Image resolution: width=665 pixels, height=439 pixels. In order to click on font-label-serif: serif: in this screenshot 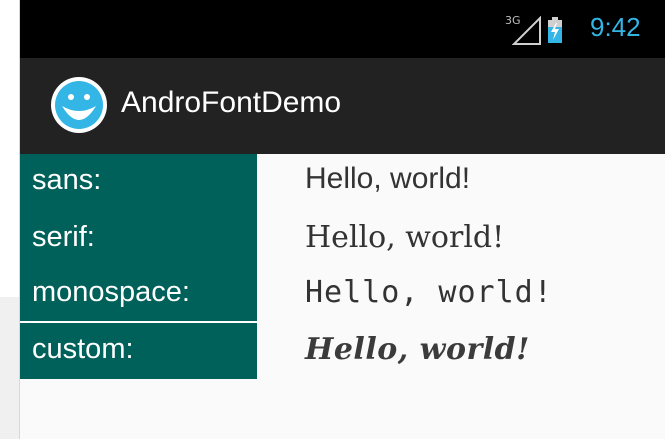, I will do `click(138, 238)`.